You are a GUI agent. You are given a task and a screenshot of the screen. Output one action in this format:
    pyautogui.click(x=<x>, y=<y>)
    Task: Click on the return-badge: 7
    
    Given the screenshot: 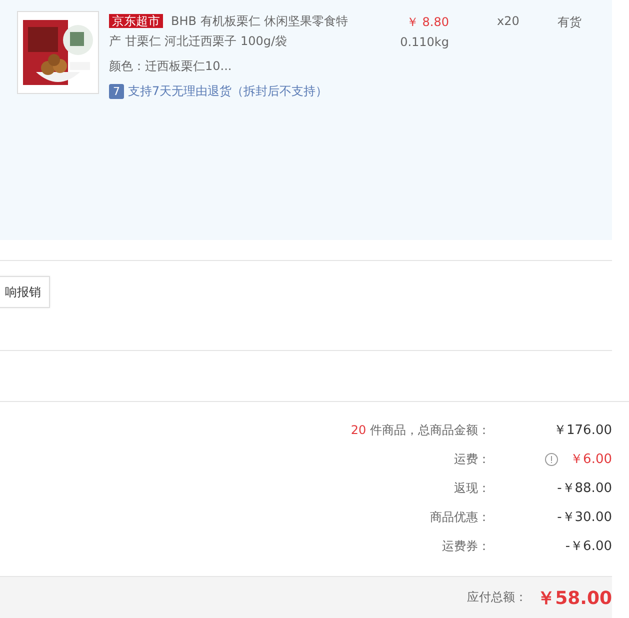 What is the action you would take?
    pyautogui.click(x=116, y=91)
    